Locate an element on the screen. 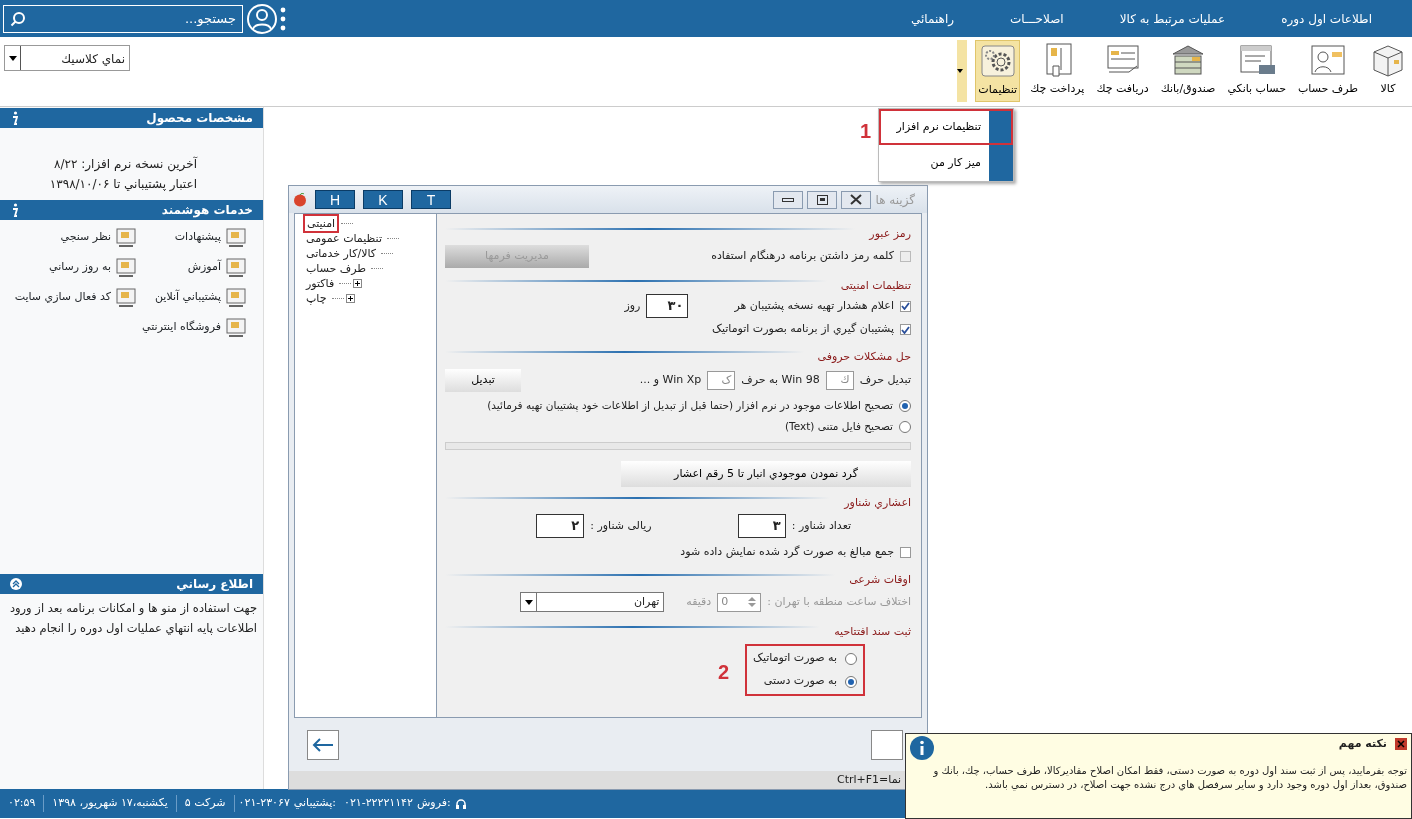  tree-item: کالا/کار خدماتی is located at coordinates (341, 253).